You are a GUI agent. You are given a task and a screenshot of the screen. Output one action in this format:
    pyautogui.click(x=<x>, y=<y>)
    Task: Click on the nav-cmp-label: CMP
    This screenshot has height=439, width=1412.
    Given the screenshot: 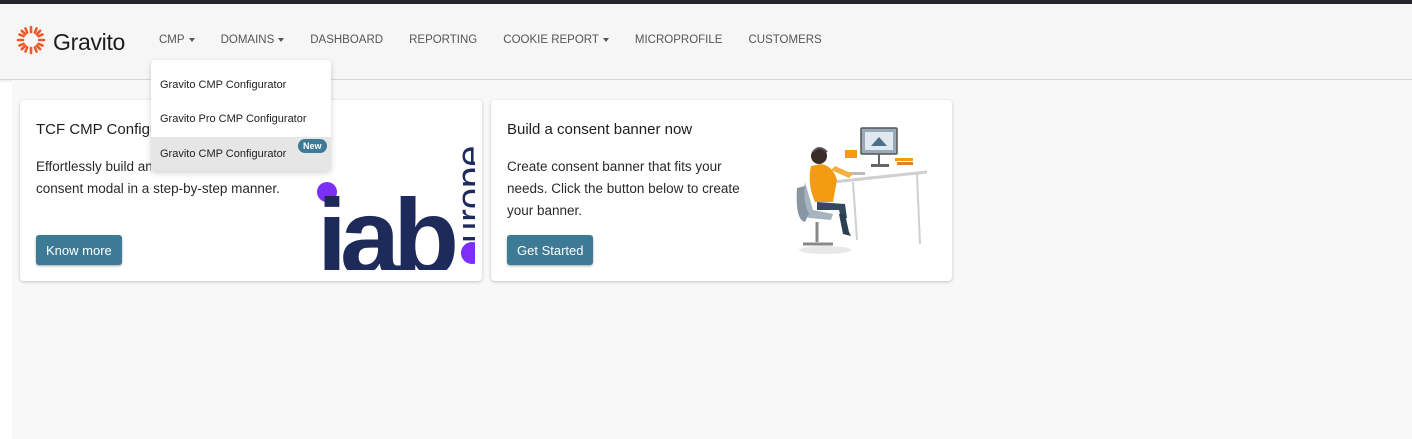 What is the action you would take?
    pyautogui.click(x=172, y=40)
    